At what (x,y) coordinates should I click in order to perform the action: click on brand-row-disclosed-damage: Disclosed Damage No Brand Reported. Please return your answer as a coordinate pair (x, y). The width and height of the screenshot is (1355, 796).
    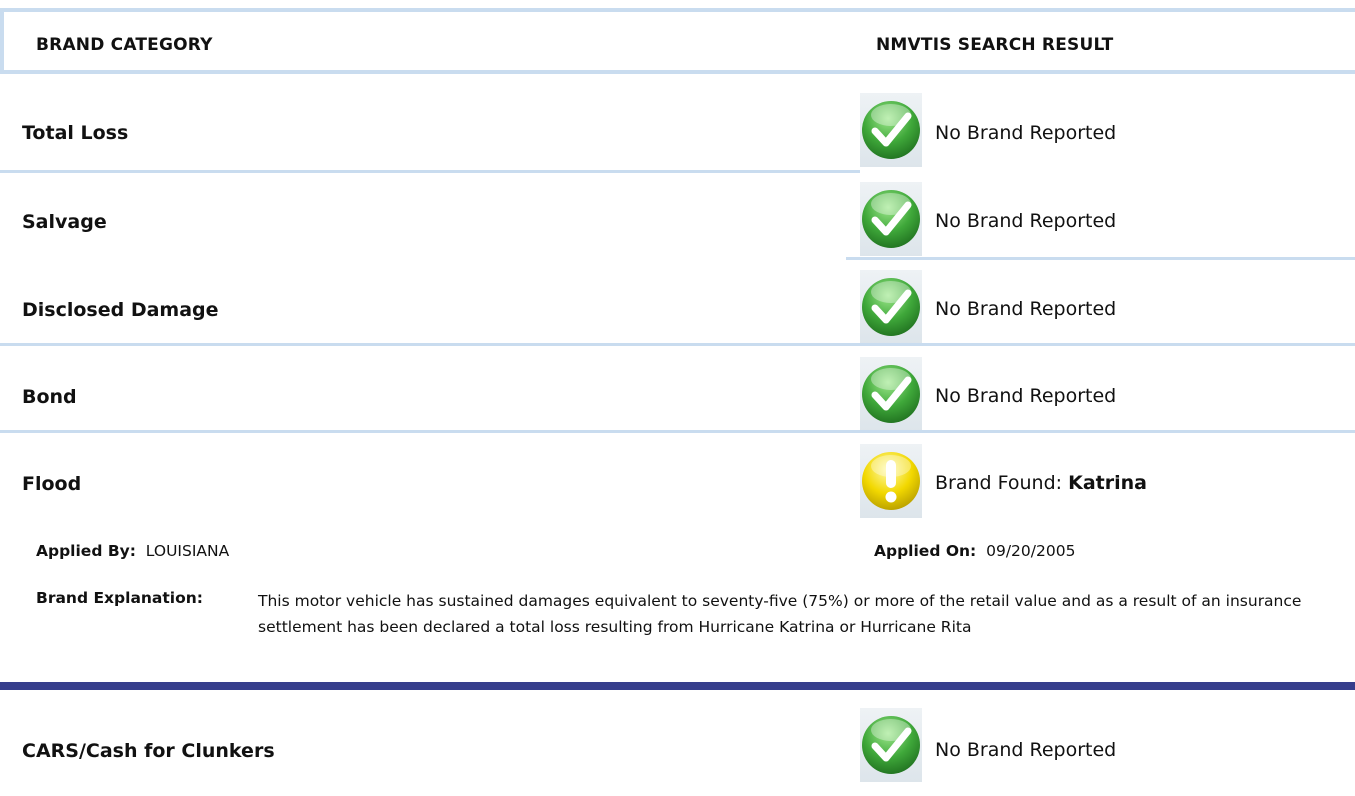
    Looking at the image, I should click on (677, 308).